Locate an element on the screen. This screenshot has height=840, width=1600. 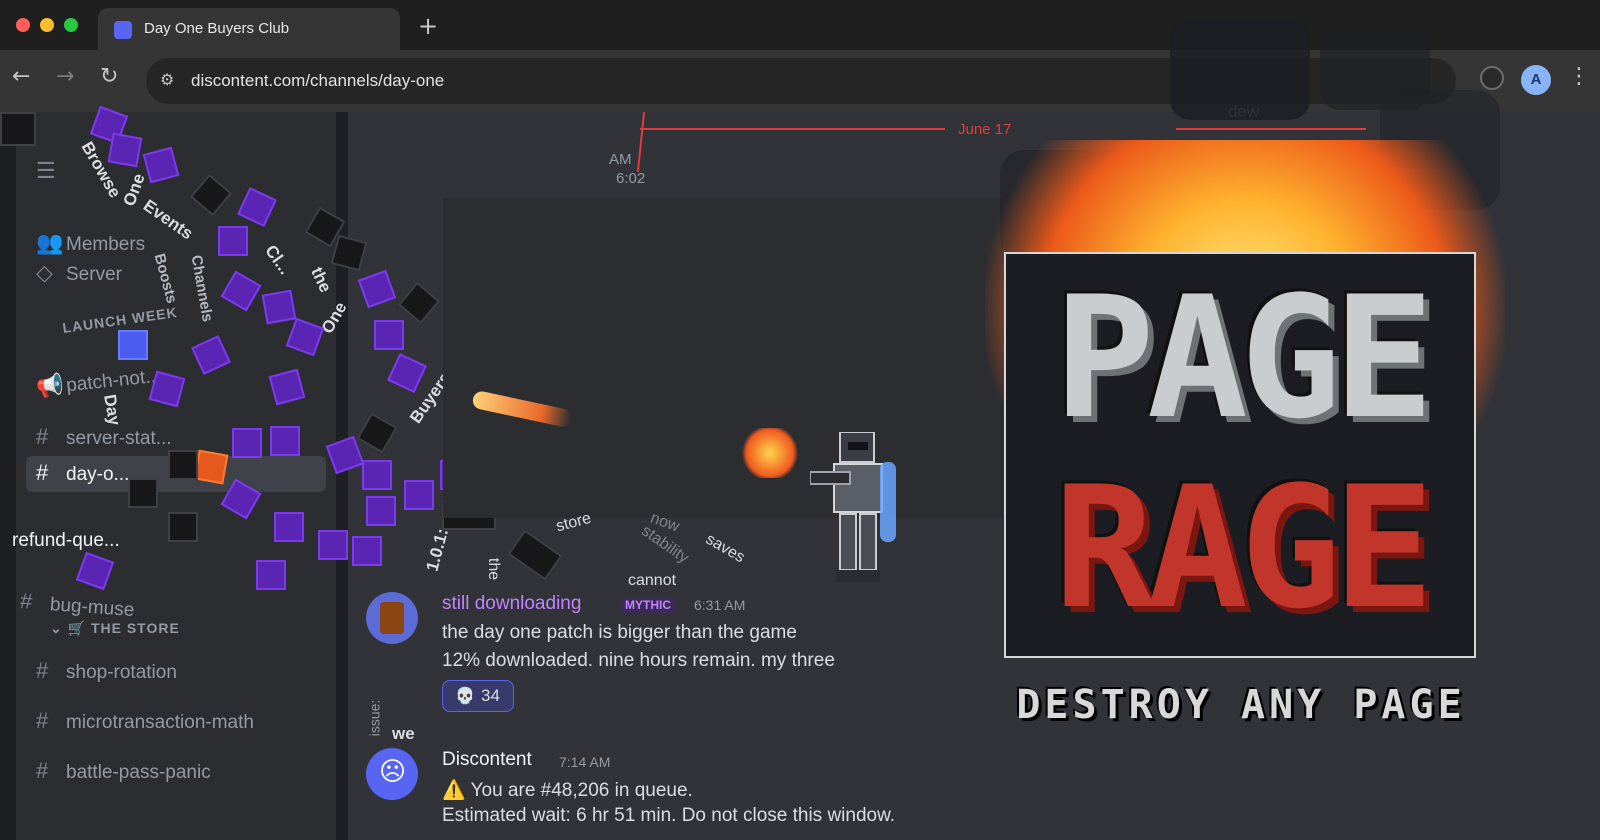
avatar-face-icon is located at coordinates (392, 618).